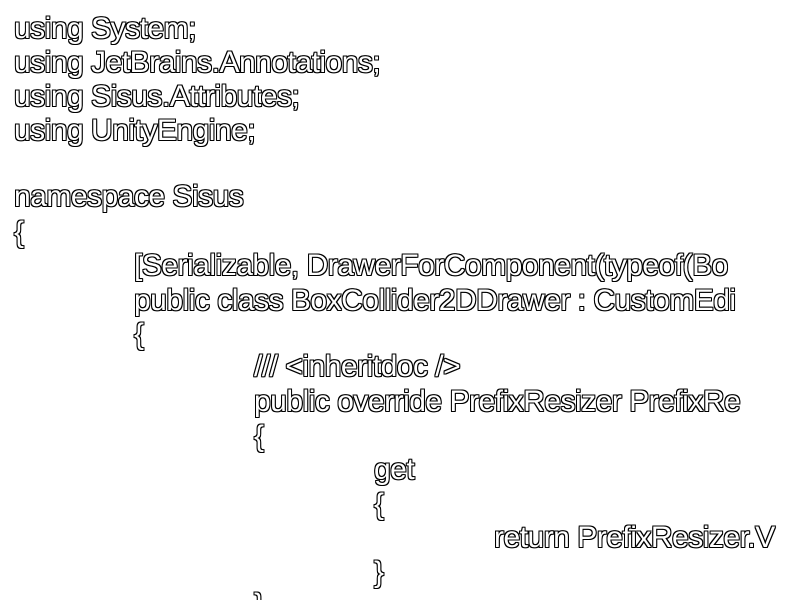  I want to click on code-line-14: get, so click(394, 469).